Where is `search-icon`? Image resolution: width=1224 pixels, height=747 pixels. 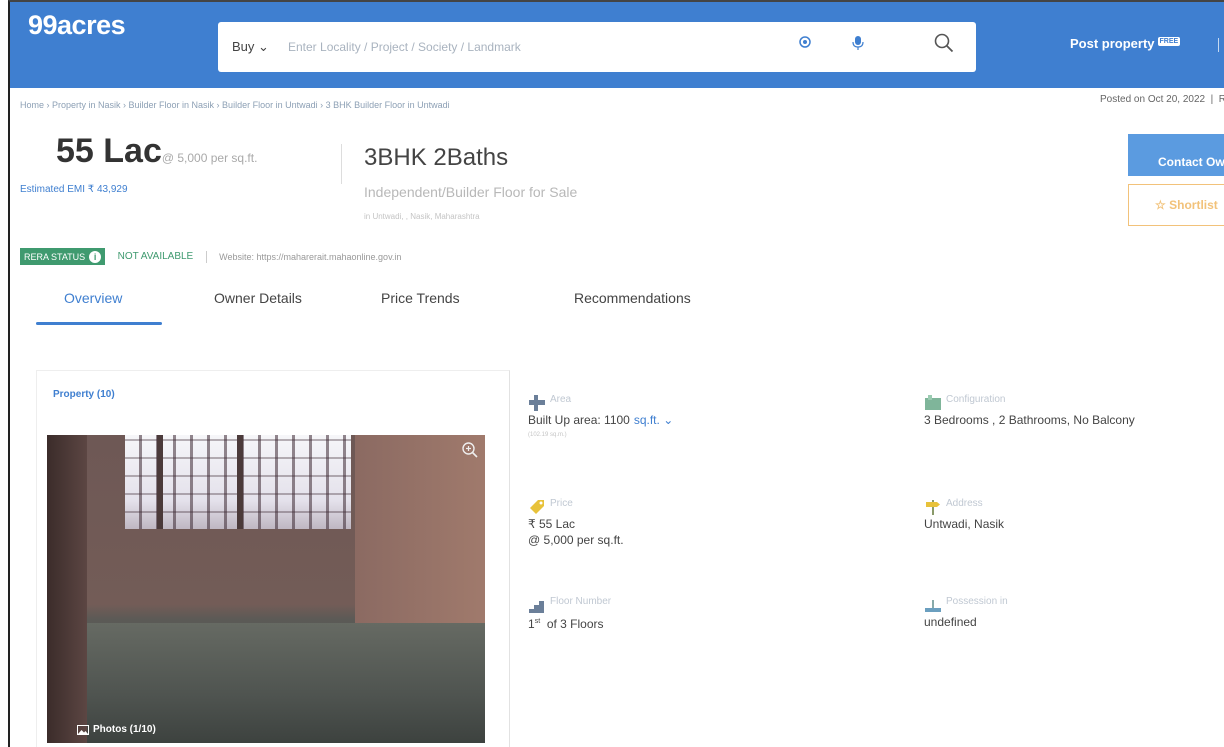
search-icon is located at coordinates (944, 45).